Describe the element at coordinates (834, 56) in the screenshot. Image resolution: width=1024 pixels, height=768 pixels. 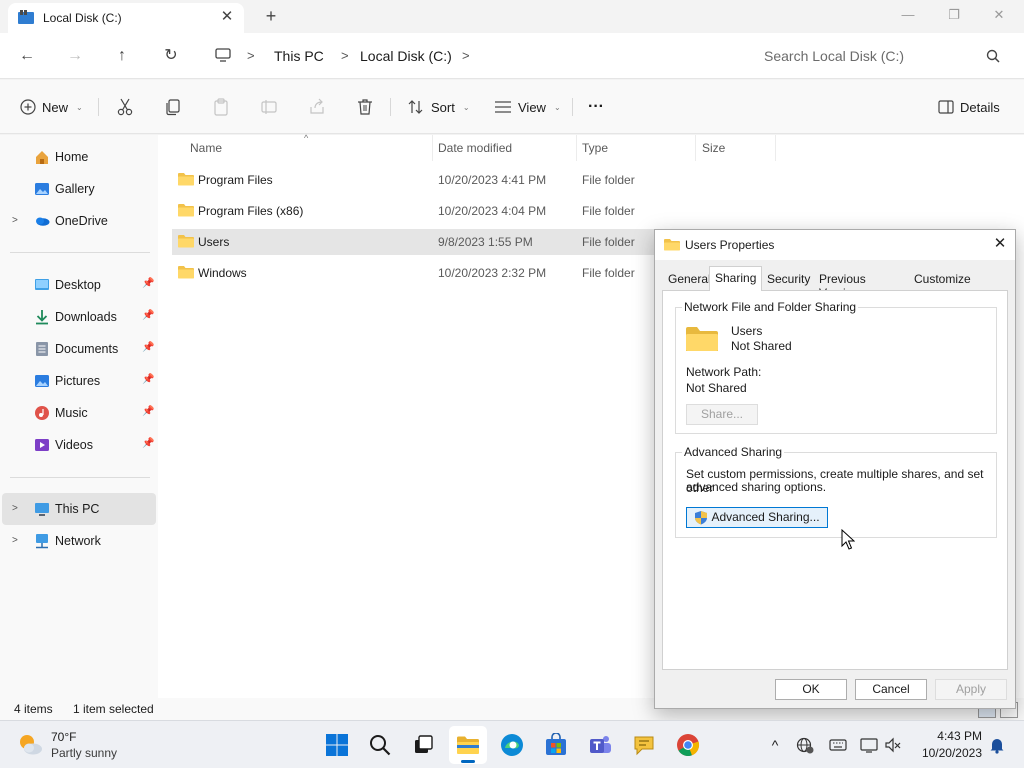
I see `search-input: Search Local Disk (C:)` at that location.